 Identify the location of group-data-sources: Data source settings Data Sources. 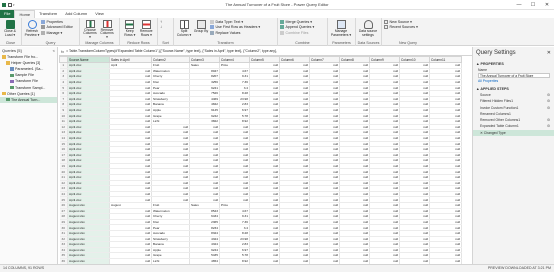
(369, 32).